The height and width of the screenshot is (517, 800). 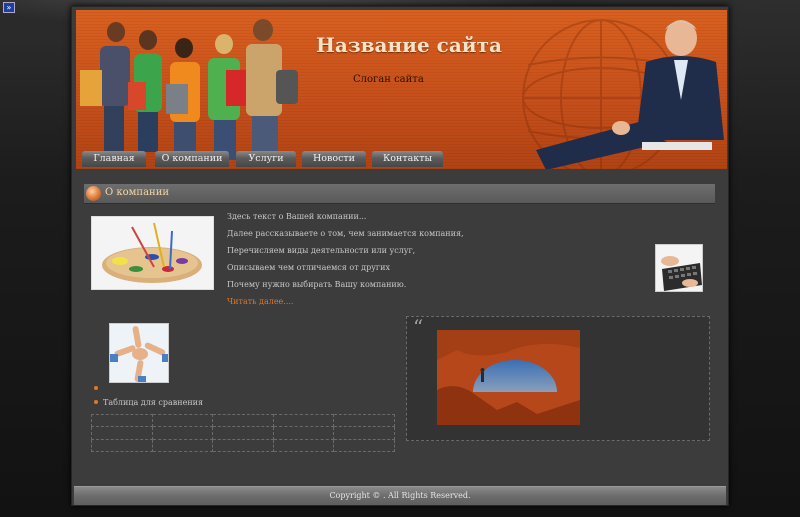 What do you see at coordinates (308, 267) in the screenshot?
I see `about-line: Описываем чем отличаемся от других` at bounding box center [308, 267].